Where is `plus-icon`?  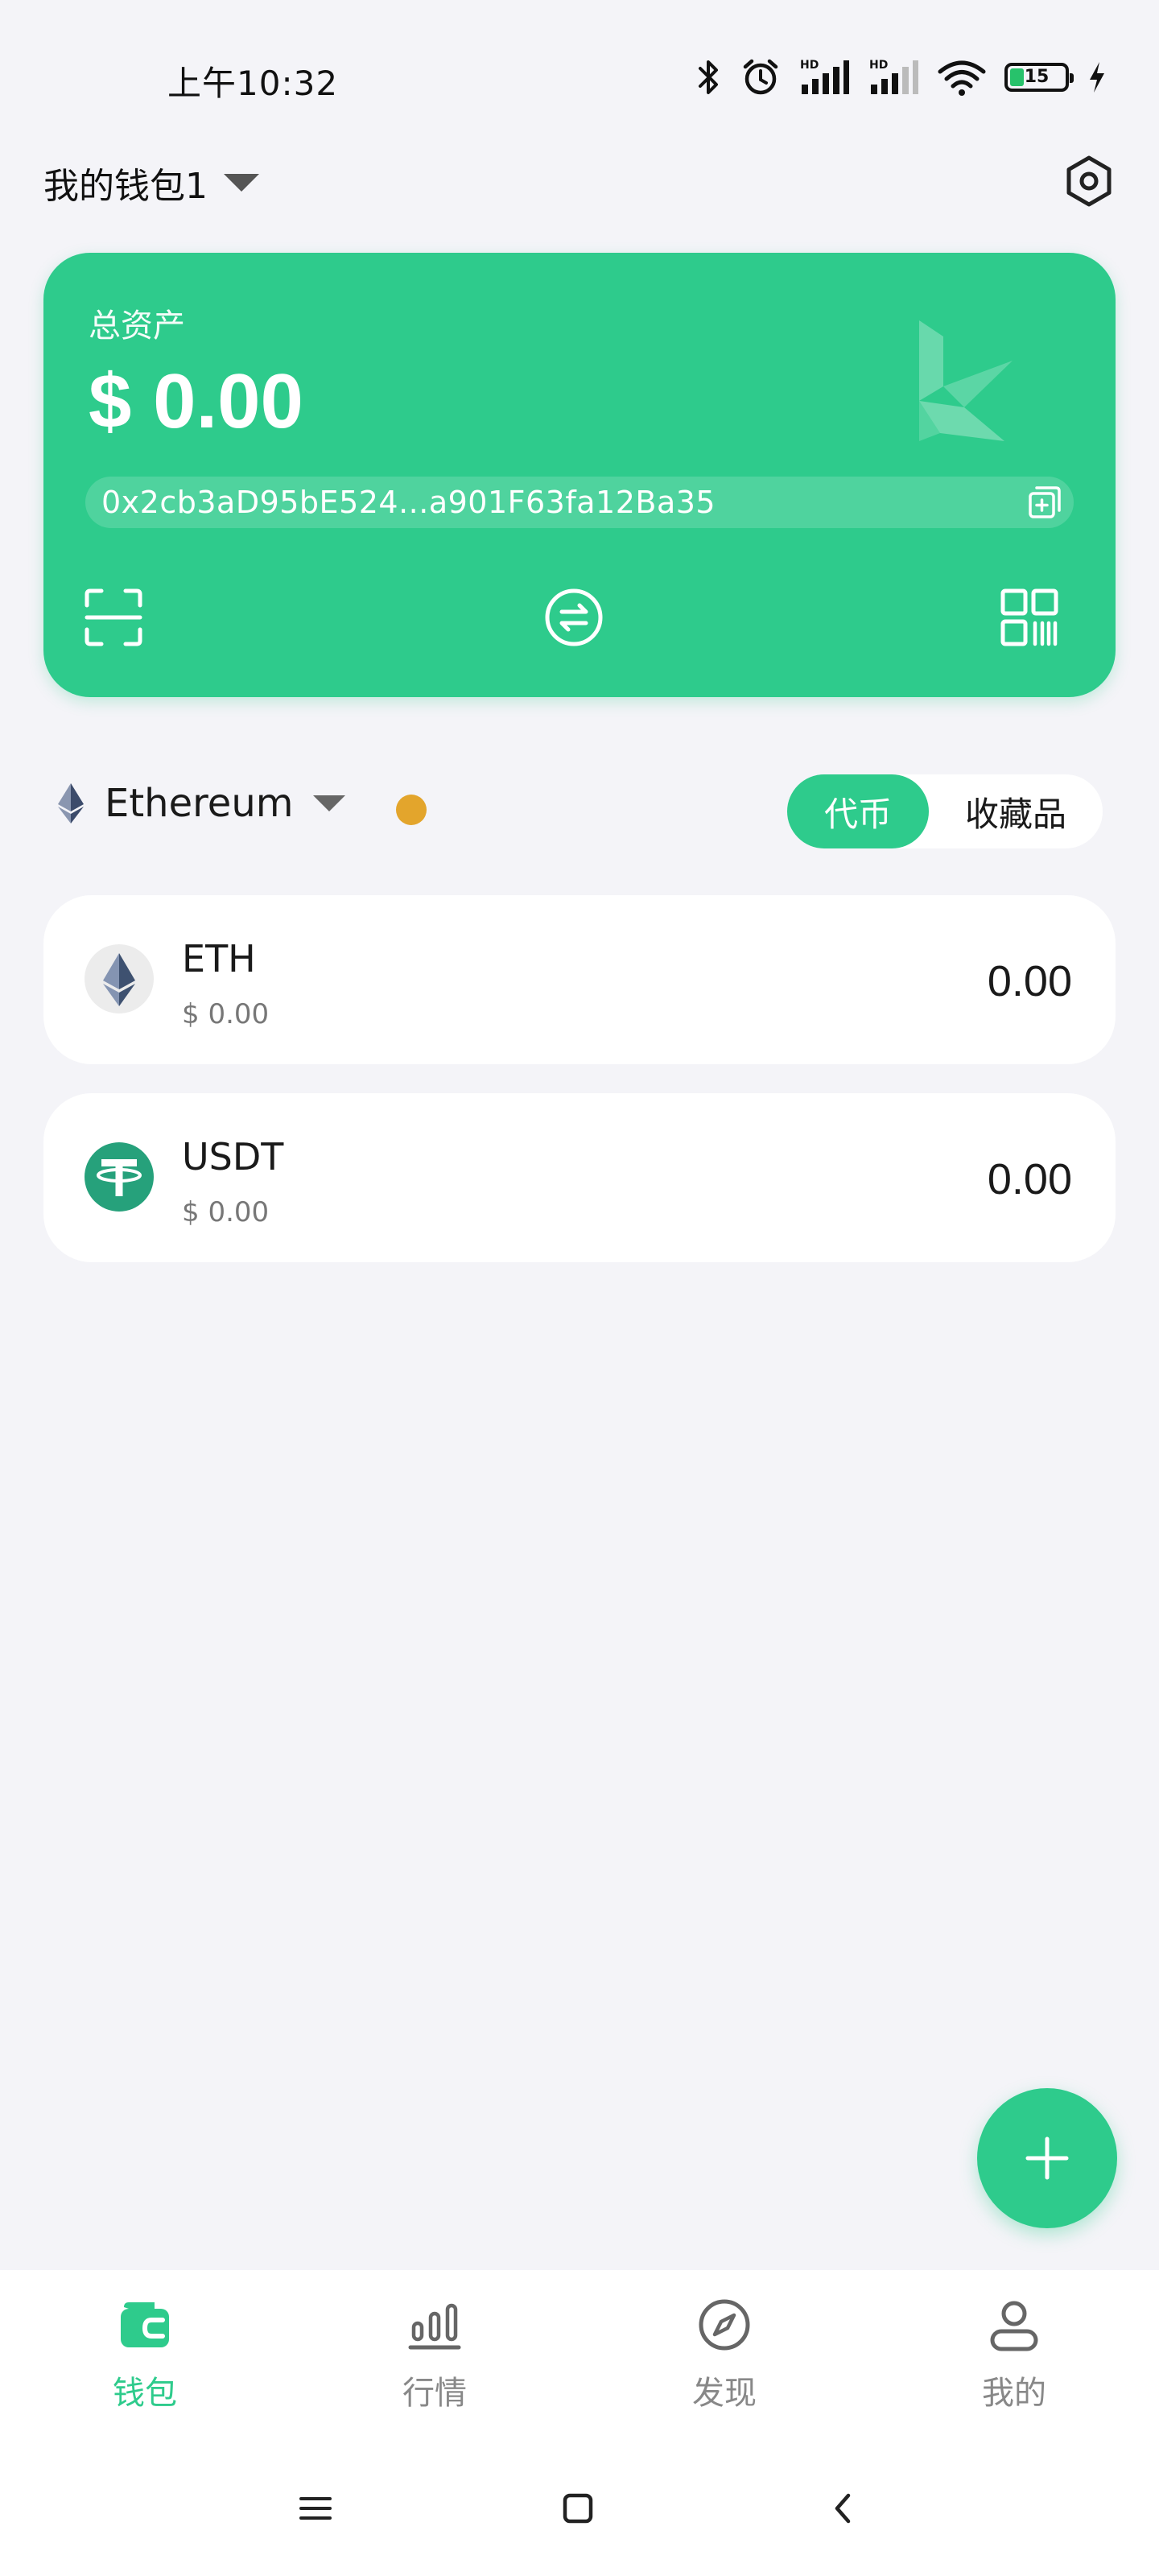 plus-icon is located at coordinates (1047, 2158).